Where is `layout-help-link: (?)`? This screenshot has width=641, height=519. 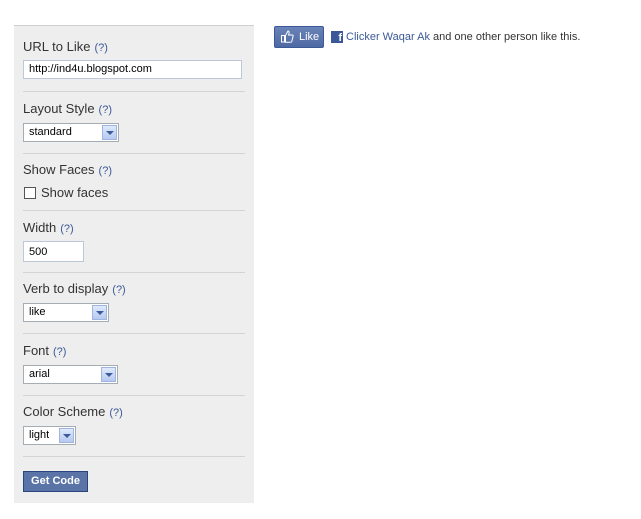
layout-help-link: (?) is located at coordinates (105, 110).